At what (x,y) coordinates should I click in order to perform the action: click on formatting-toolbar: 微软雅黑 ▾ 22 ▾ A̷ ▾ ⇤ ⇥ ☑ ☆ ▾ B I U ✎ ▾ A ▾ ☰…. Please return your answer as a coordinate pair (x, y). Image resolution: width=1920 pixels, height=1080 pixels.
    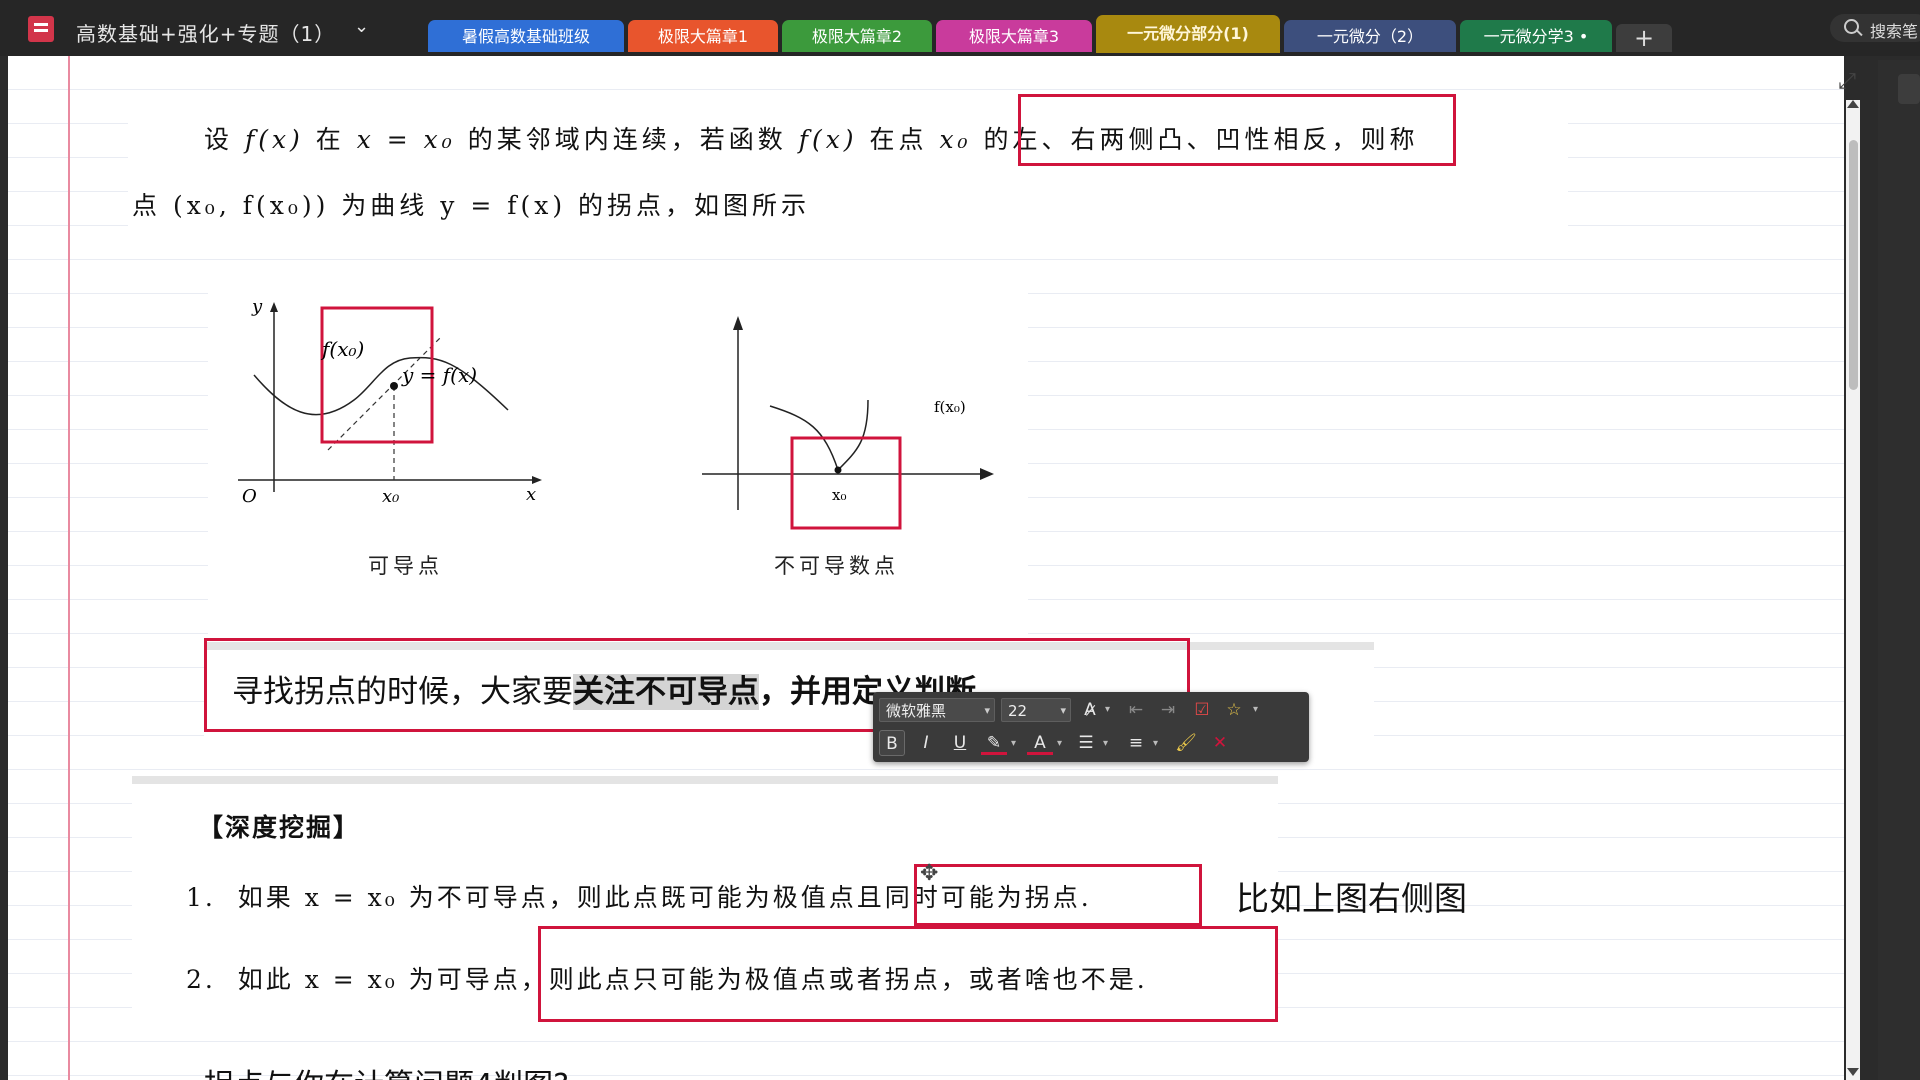
    Looking at the image, I should click on (1091, 727).